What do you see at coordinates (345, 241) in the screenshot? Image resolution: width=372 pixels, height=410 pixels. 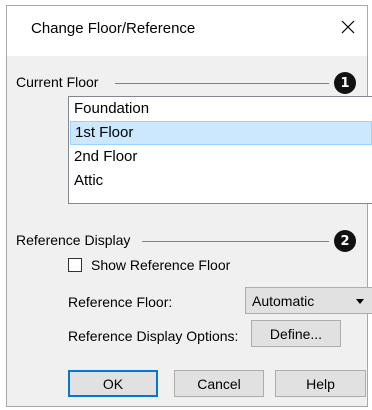 I see `callout-badge-2: 2` at bounding box center [345, 241].